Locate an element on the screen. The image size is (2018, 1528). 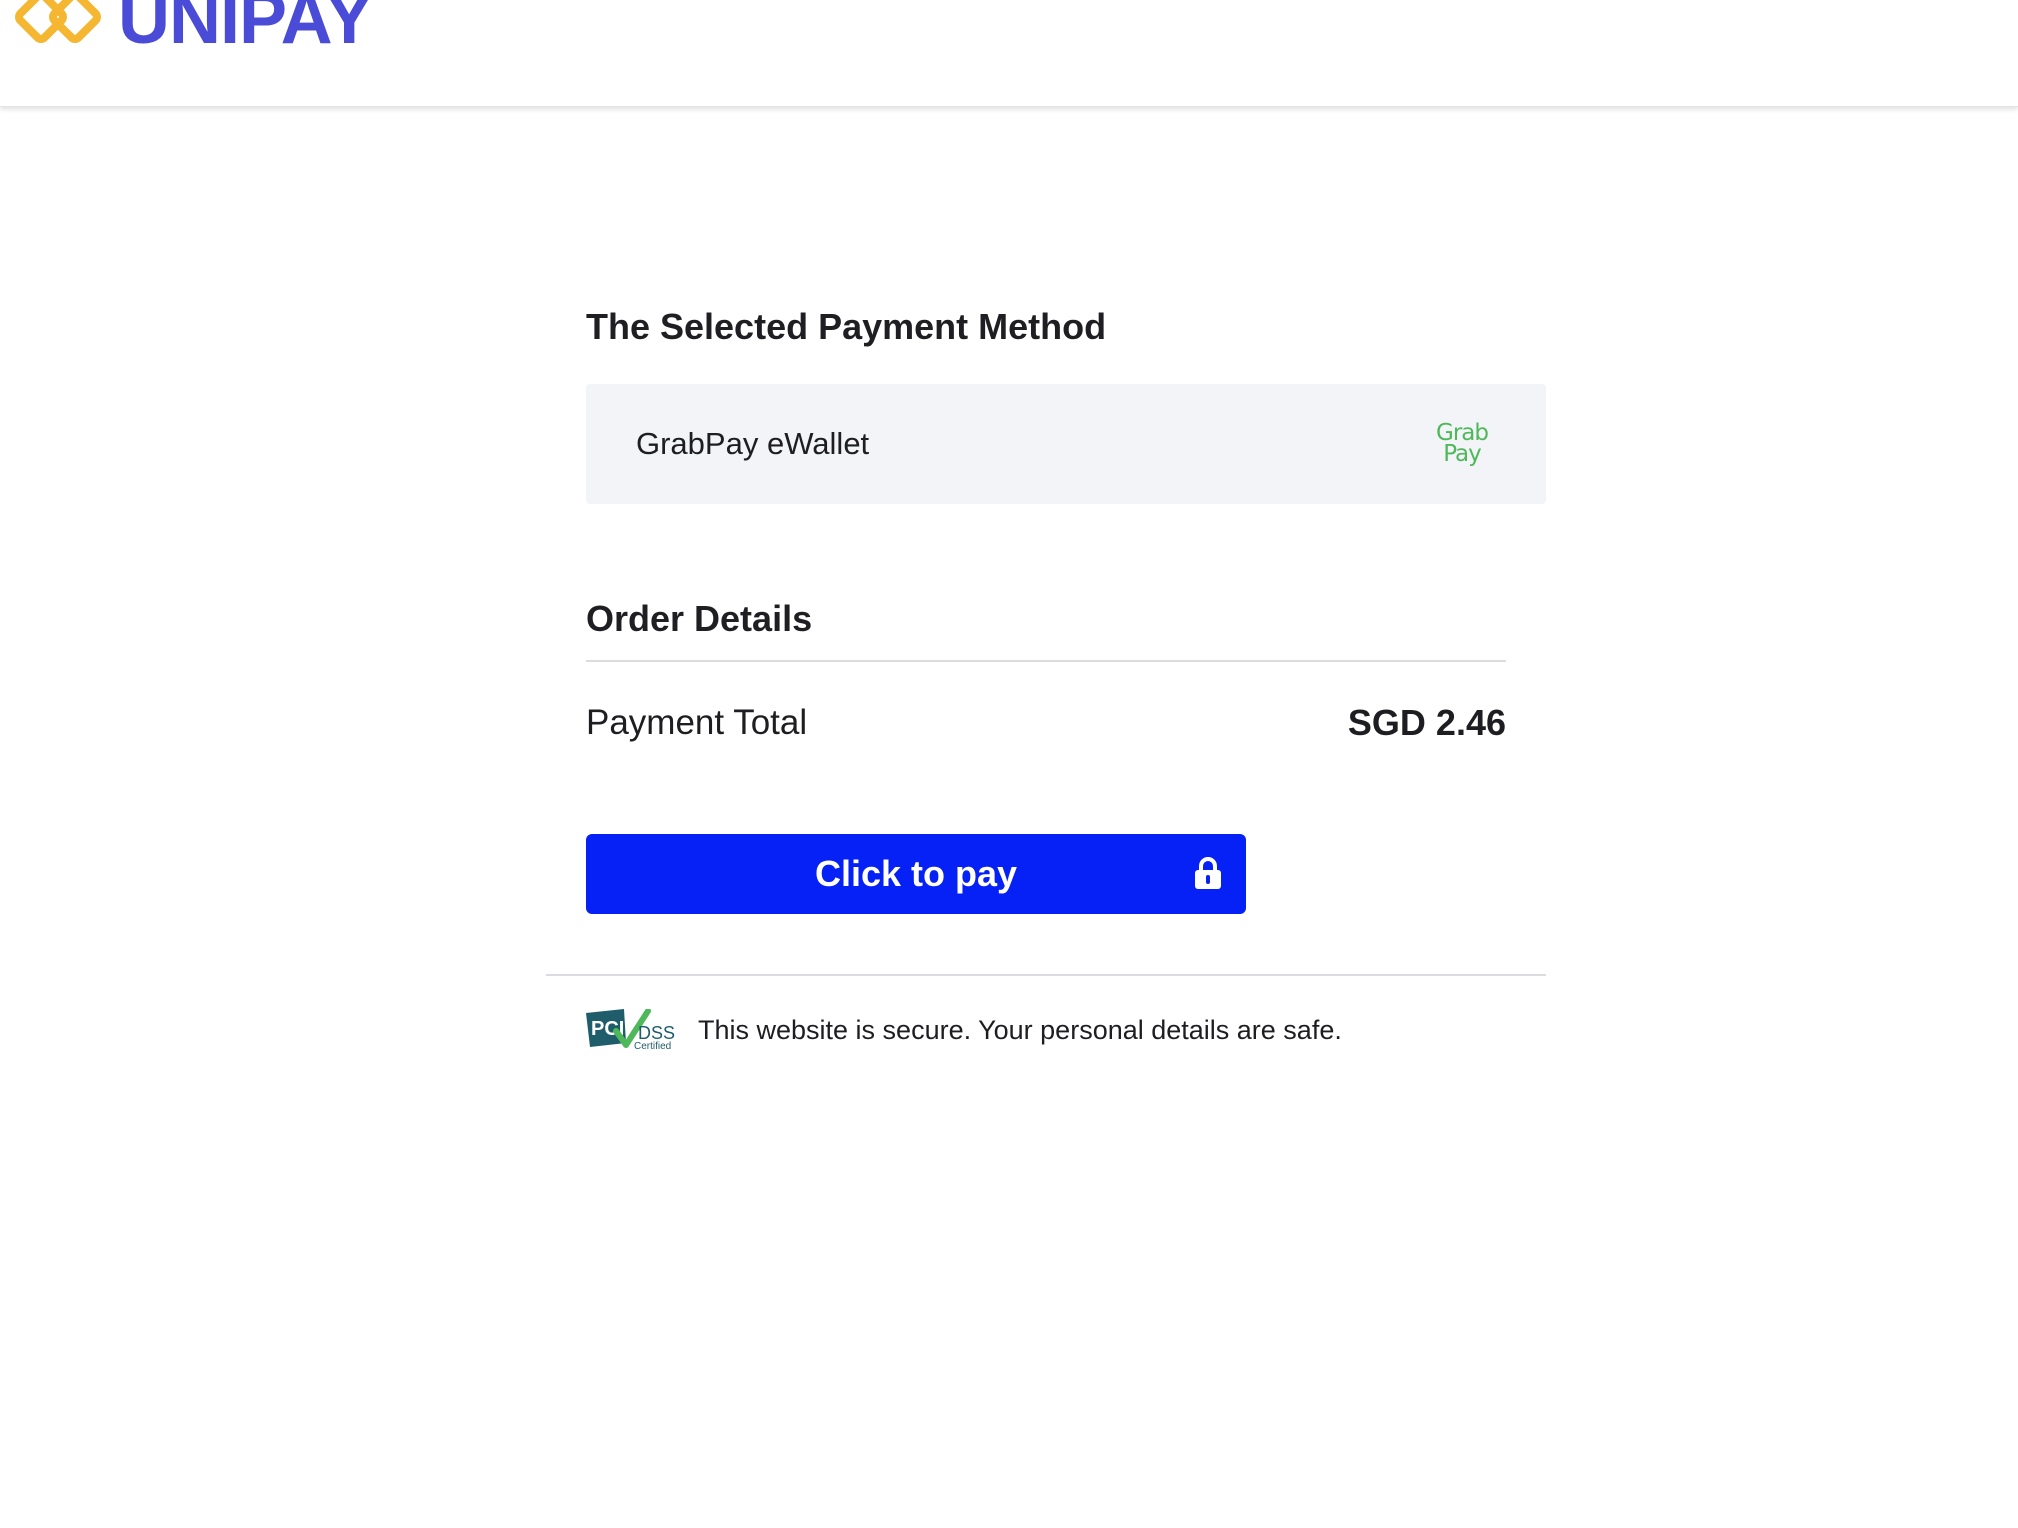
pci-dss-certified-badge: PCI DSS Certified is located at coordinates (630, 1030).